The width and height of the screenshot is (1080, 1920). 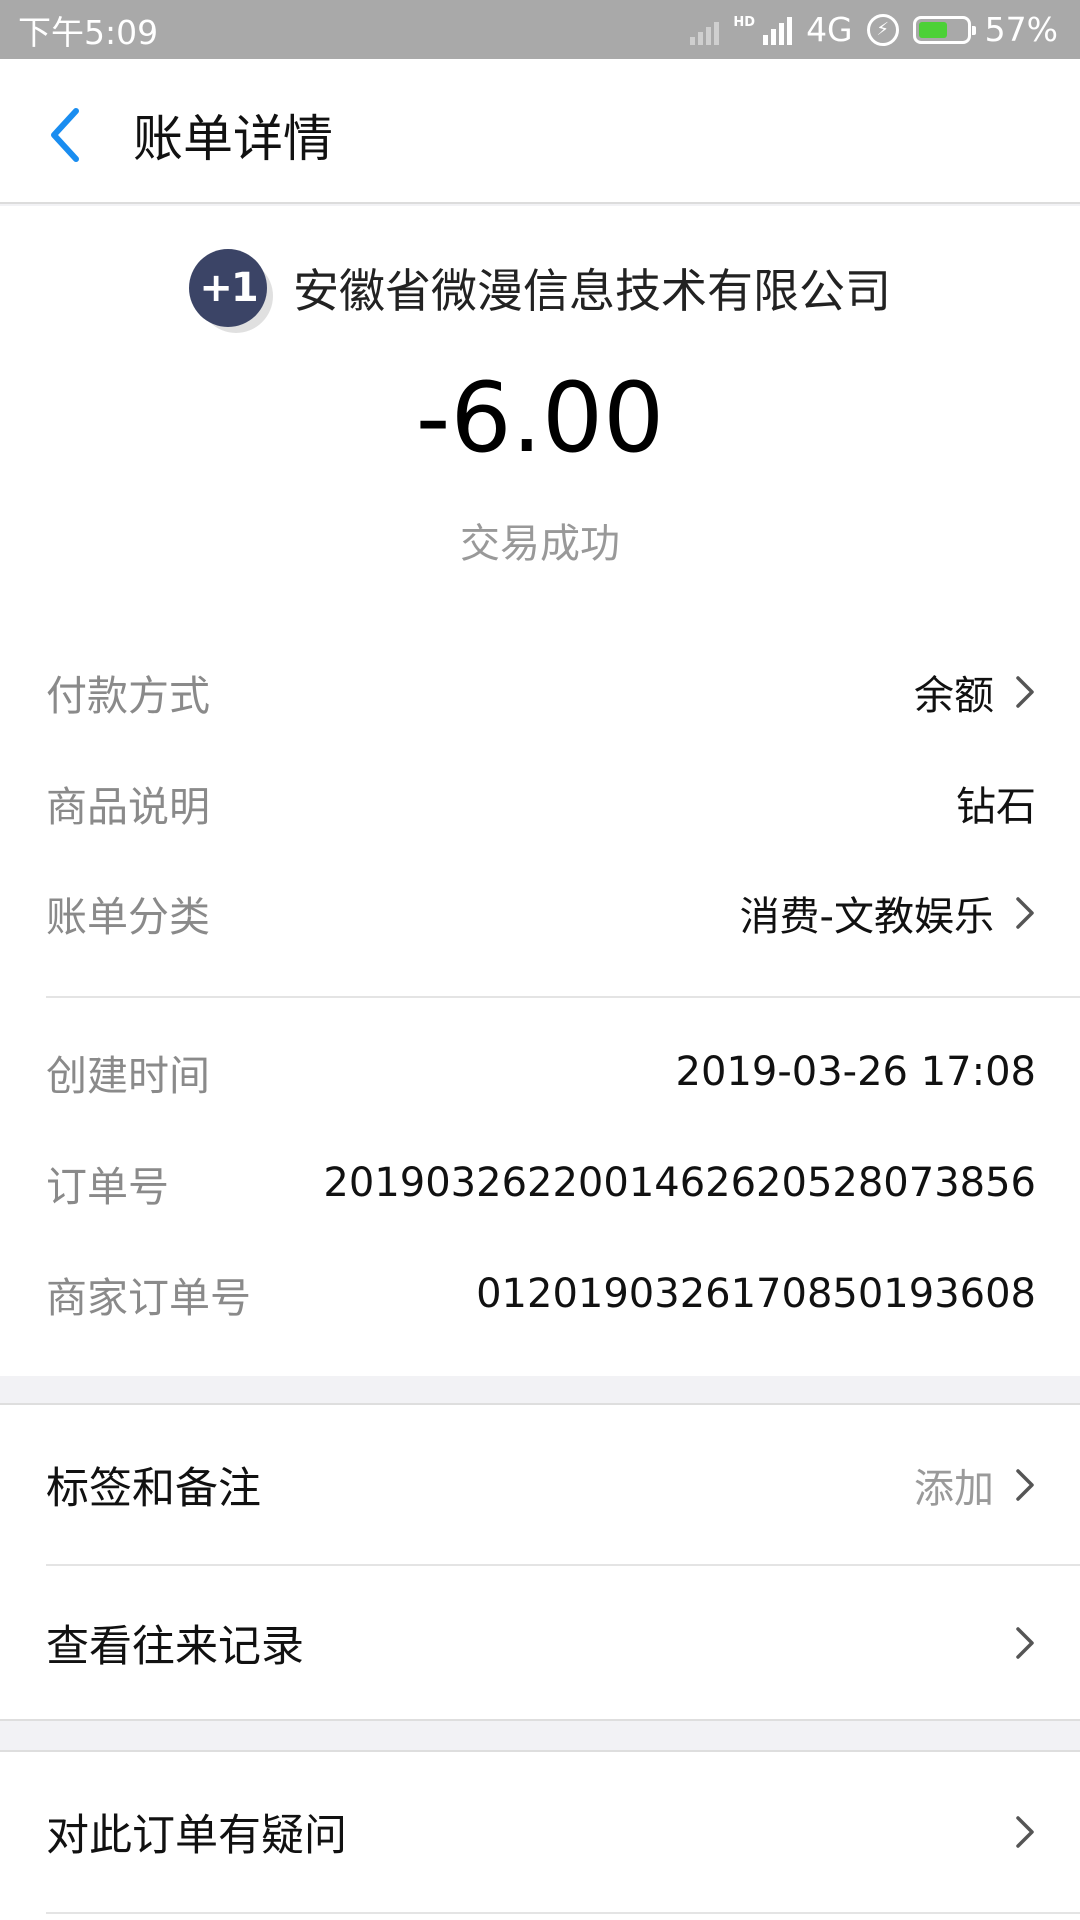 What do you see at coordinates (540, 544) in the screenshot?
I see `transaction-status: 交易成功` at bounding box center [540, 544].